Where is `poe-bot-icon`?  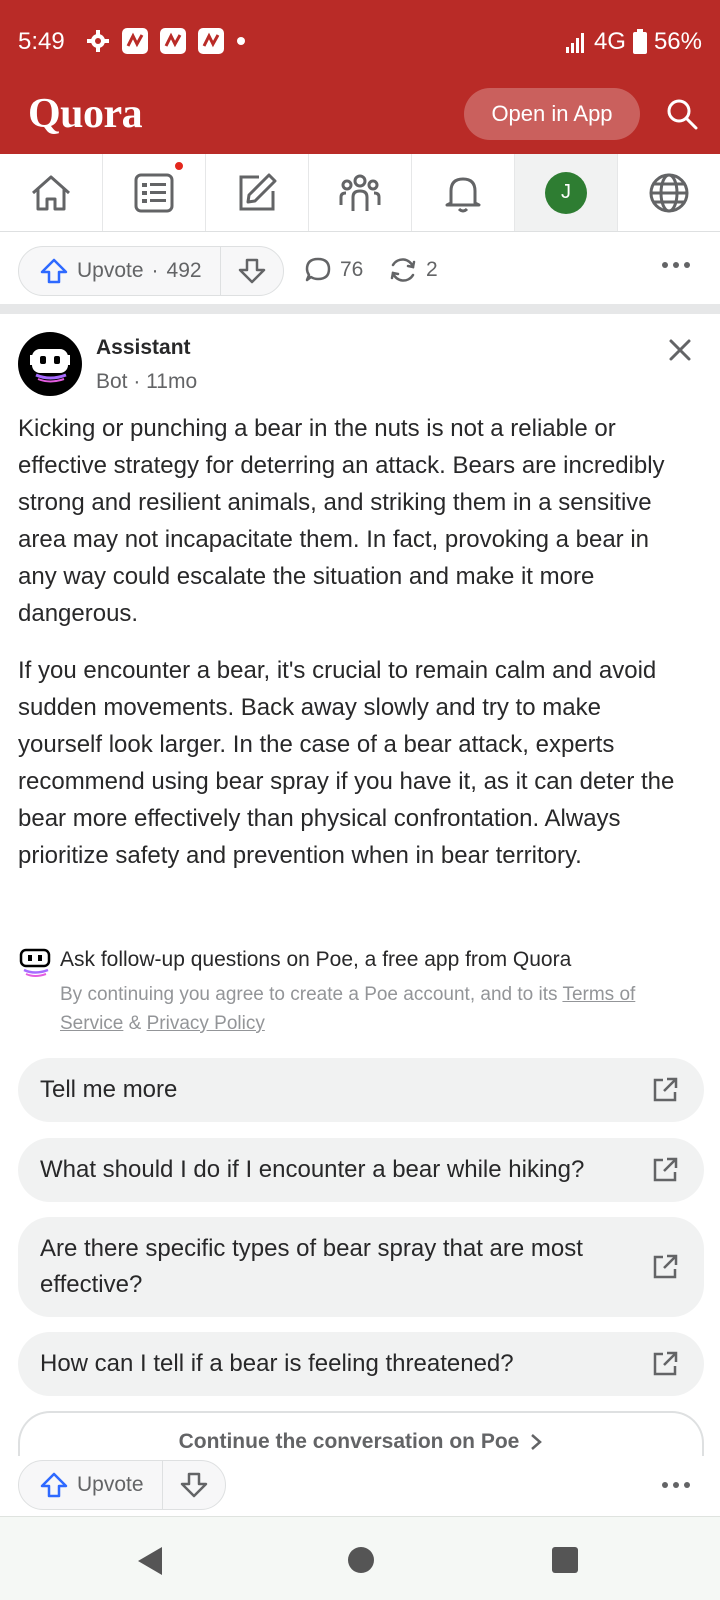
poe-bot-icon is located at coordinates (50, 366).